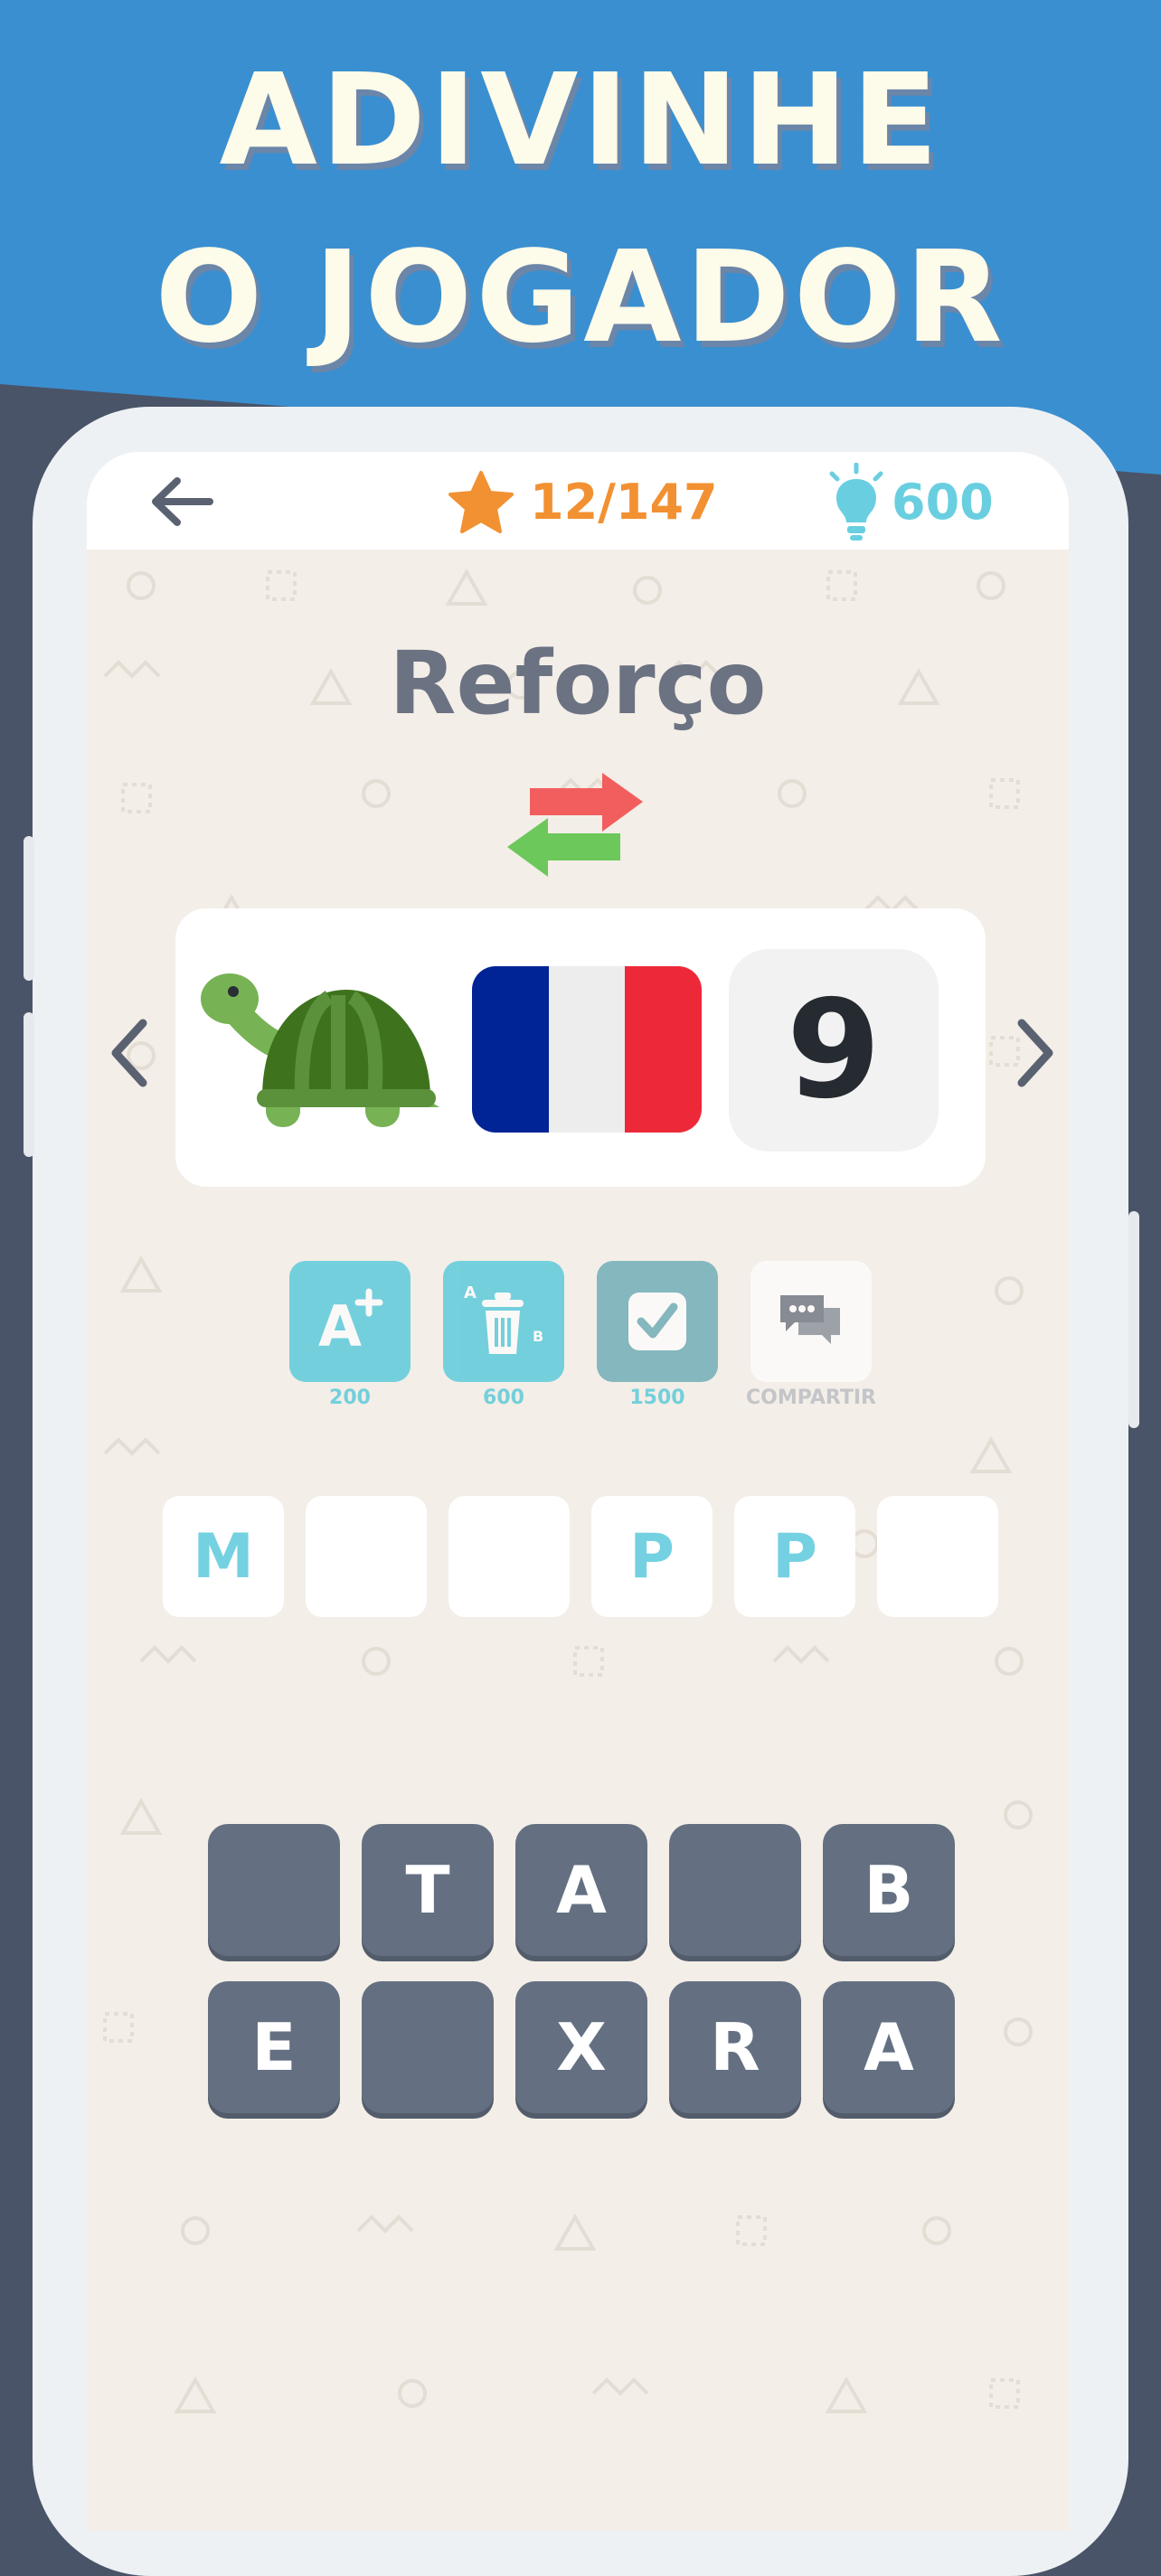  What do you see at coordinates (223, 1557) in the screenshot?
I see `answer-slot: M` at bounding box center [223, 1557].